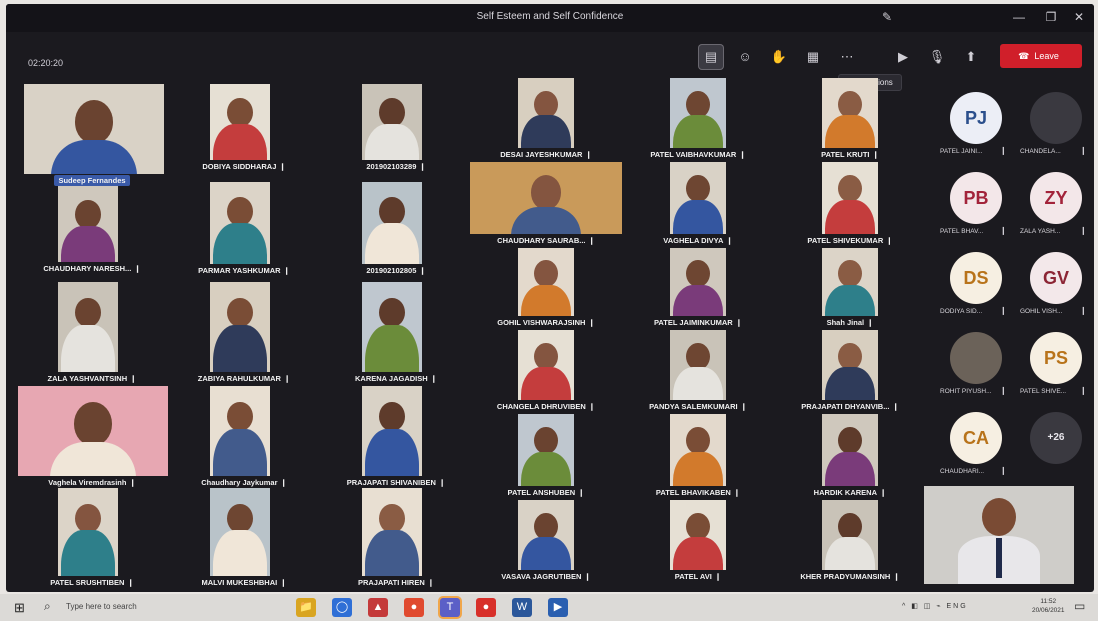 The image size is (1098, 621). I want to click on participant-avatar: PS, so click(1056, 358).